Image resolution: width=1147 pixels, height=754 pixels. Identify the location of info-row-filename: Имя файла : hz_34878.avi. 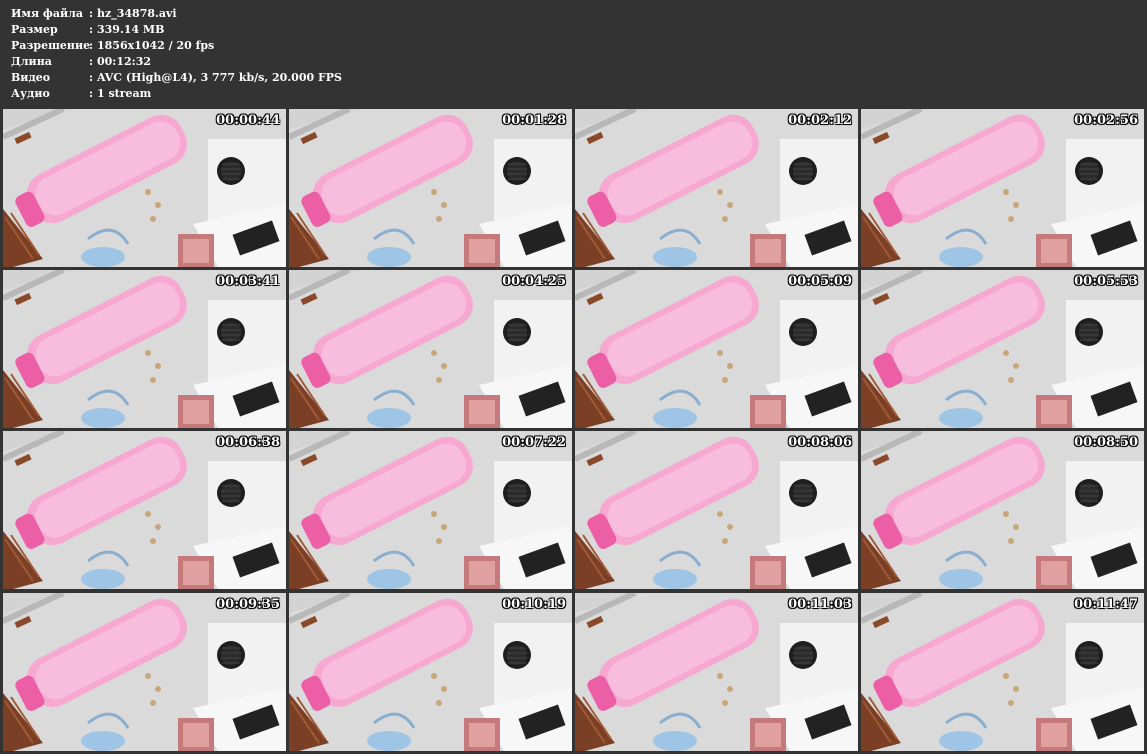
(176, 14).